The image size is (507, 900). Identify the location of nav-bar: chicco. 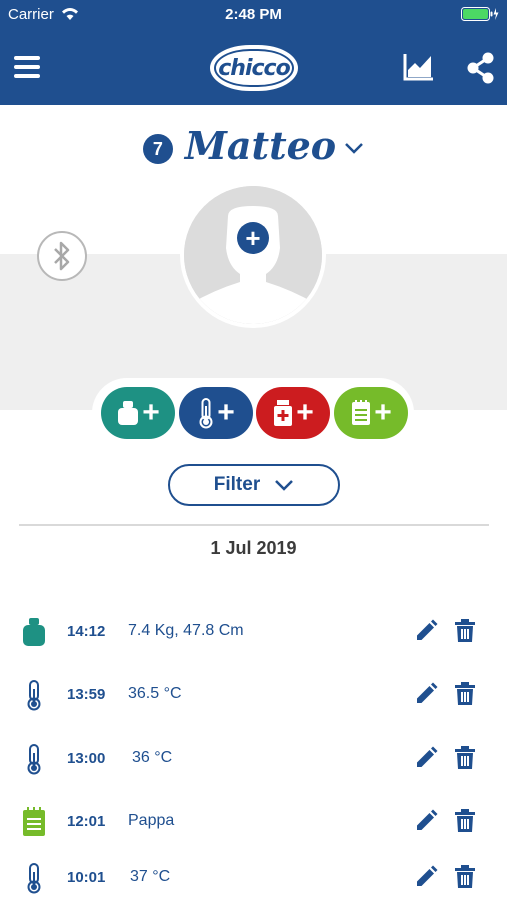
(253, 66).